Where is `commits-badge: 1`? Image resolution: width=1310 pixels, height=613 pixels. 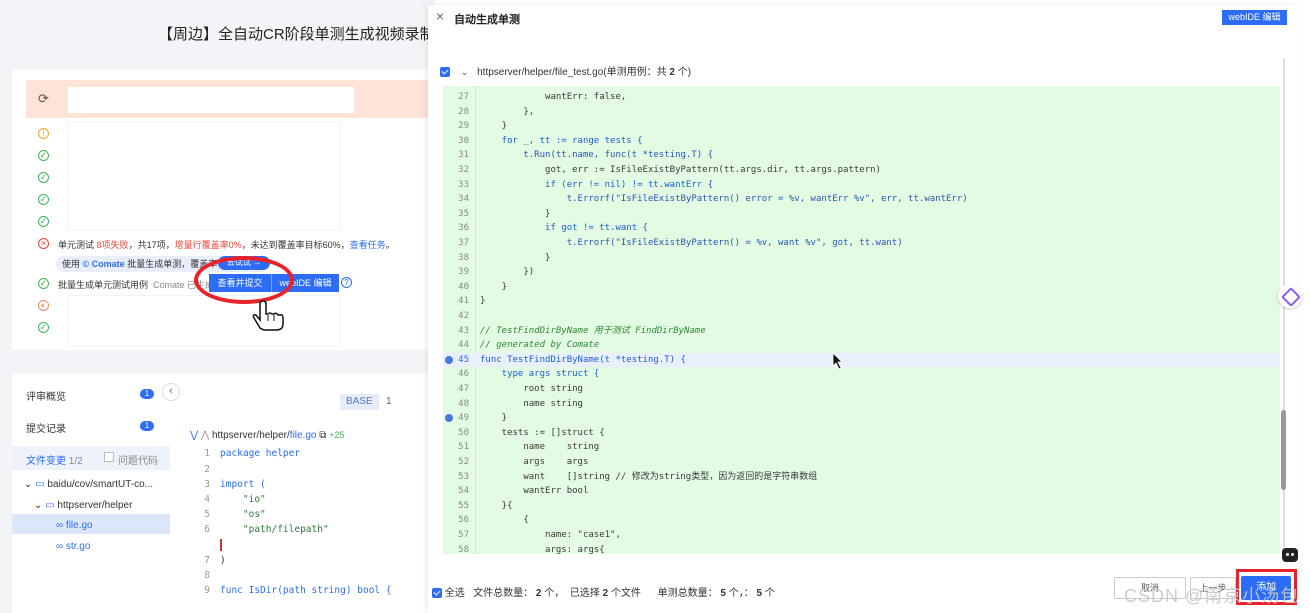 commits-badge: 1 is located at coordinates (147, 426).